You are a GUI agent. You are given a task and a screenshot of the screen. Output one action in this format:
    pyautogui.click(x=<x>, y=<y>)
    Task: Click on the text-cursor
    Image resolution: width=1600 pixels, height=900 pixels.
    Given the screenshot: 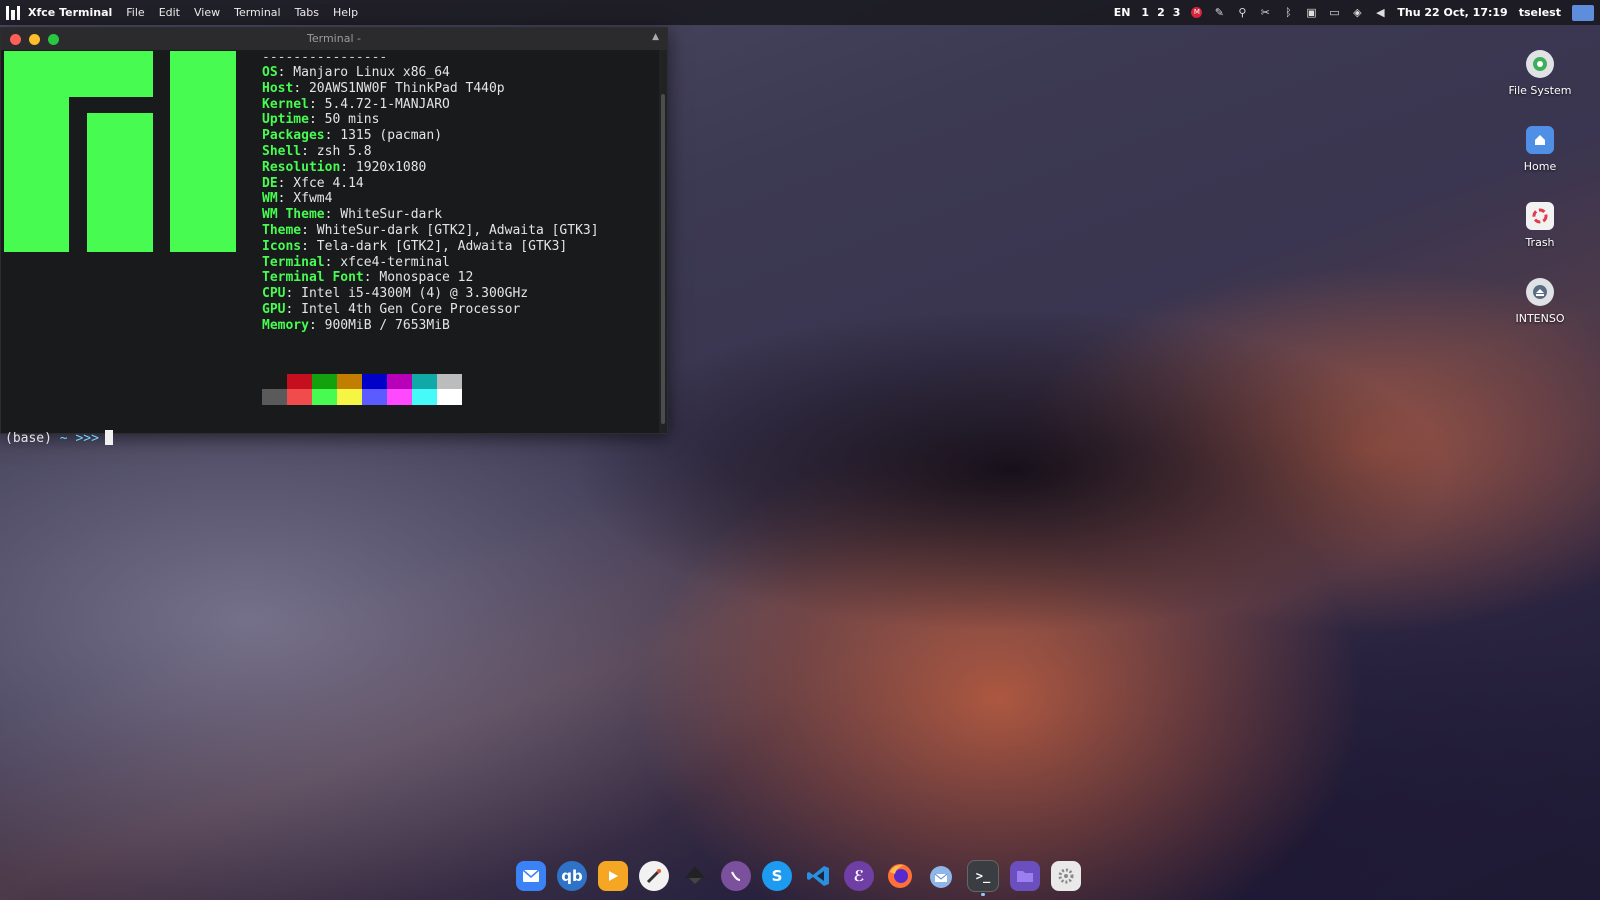 What is the action you would take?
    pyautogui.click(x=108, y=437)
    